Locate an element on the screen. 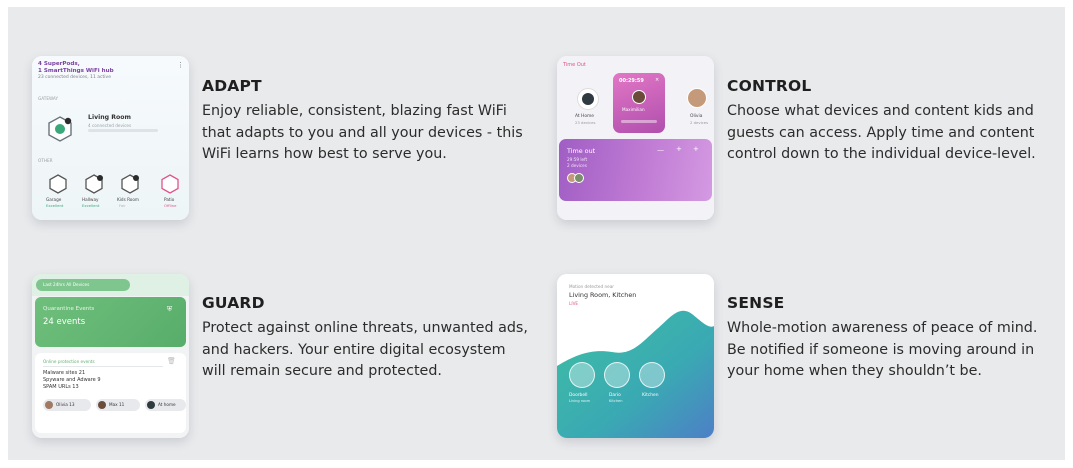  chip: Max 11 is located at coordinates (118, 405).